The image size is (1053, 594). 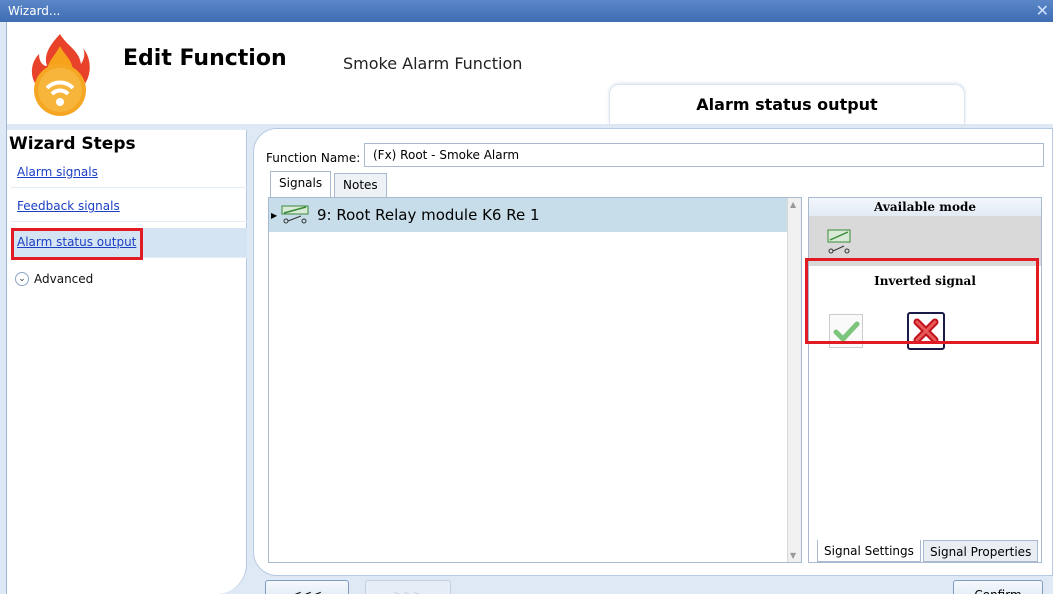 I want to click on step-feedback-signals: Feedback signals, so click(x=129, y=207).